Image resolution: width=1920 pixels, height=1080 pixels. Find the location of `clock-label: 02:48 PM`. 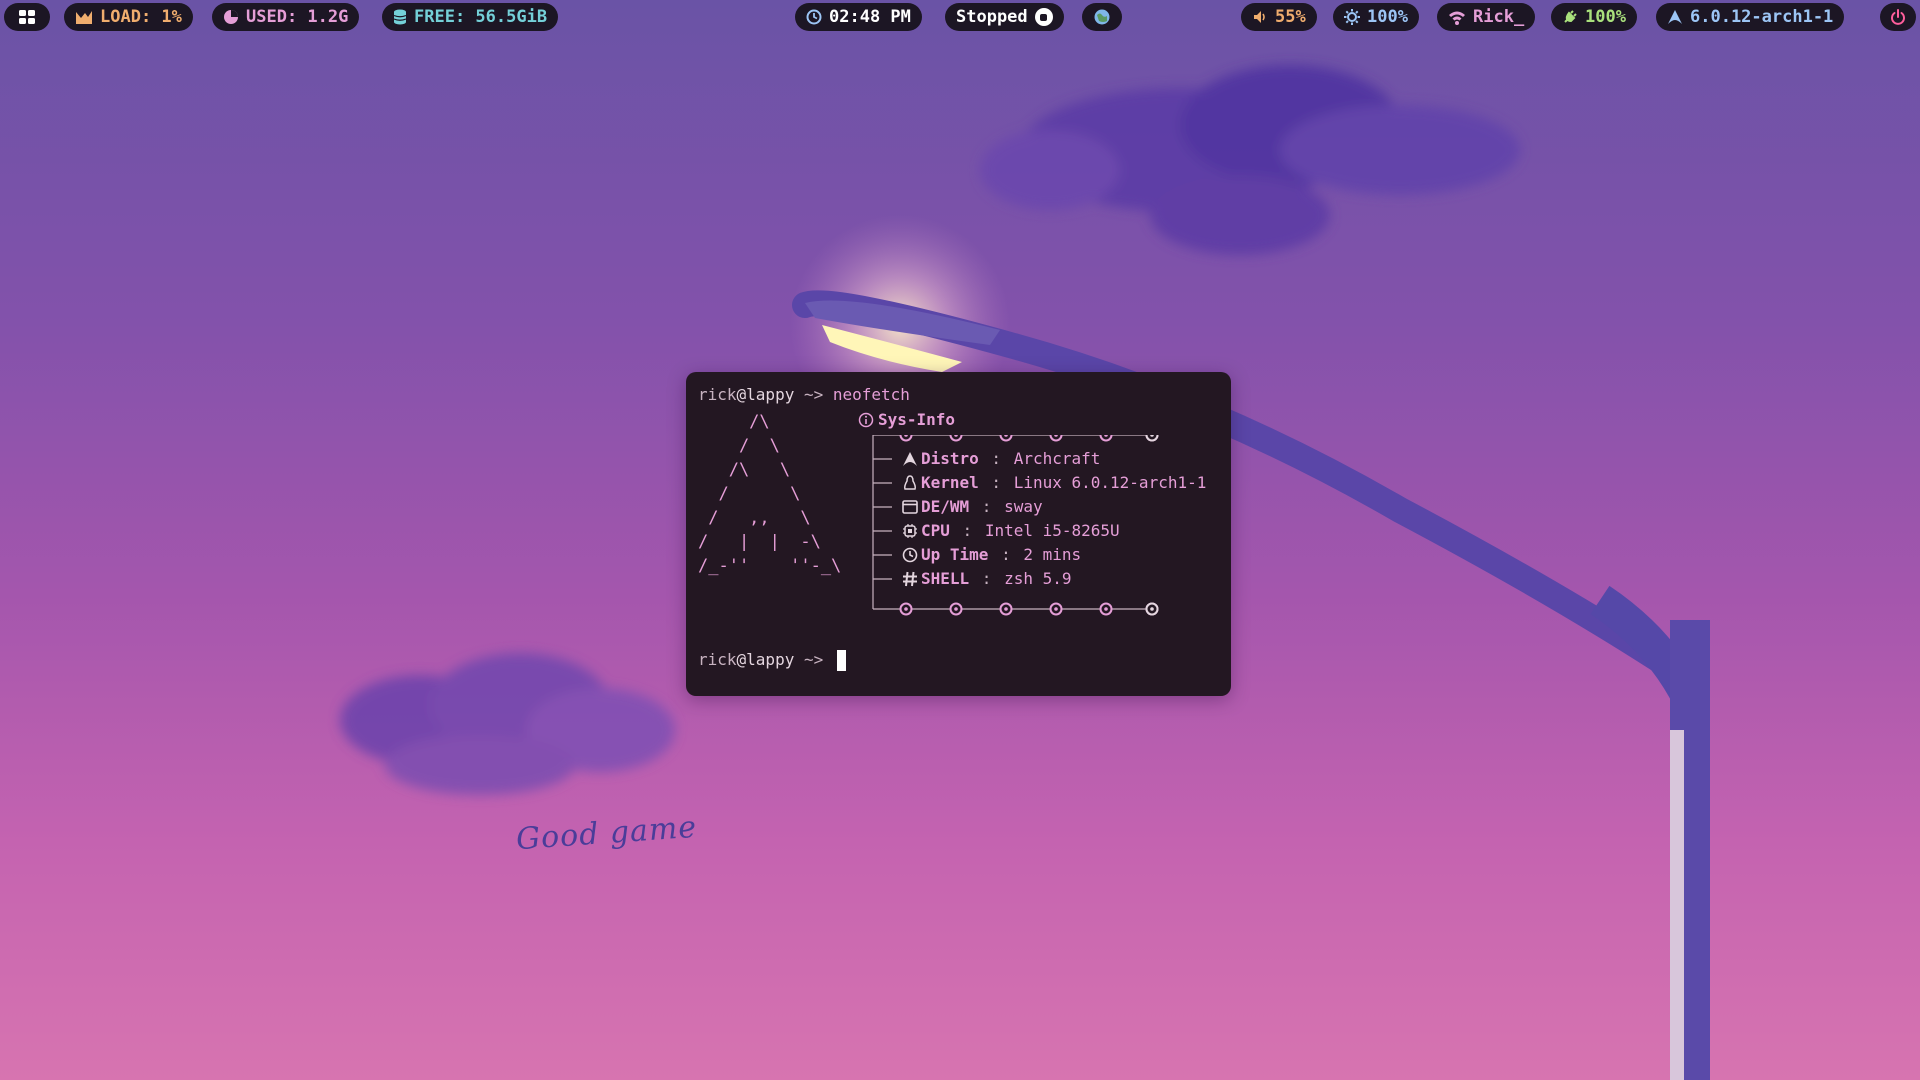

clock-label: 02:48 PM is located at coordinates (870, 17).